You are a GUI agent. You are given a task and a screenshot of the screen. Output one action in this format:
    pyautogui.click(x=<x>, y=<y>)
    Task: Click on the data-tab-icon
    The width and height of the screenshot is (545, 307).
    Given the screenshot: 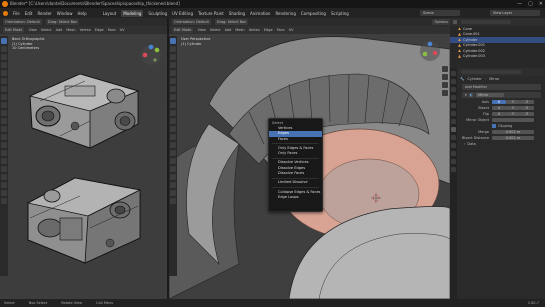 What is the action you would take?
    pyautogui.click(x=453, y=161)
    